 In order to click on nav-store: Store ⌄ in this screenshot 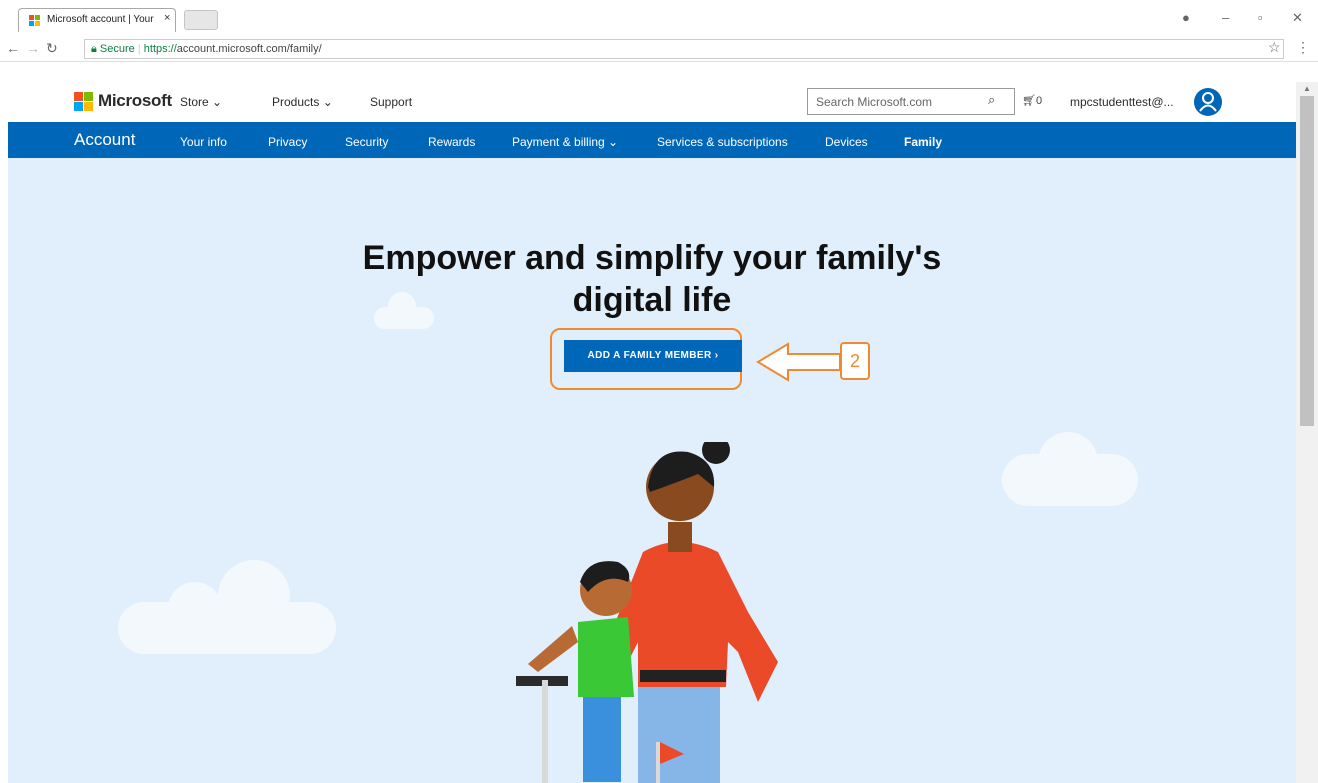, I will do `click(201, 102)`.